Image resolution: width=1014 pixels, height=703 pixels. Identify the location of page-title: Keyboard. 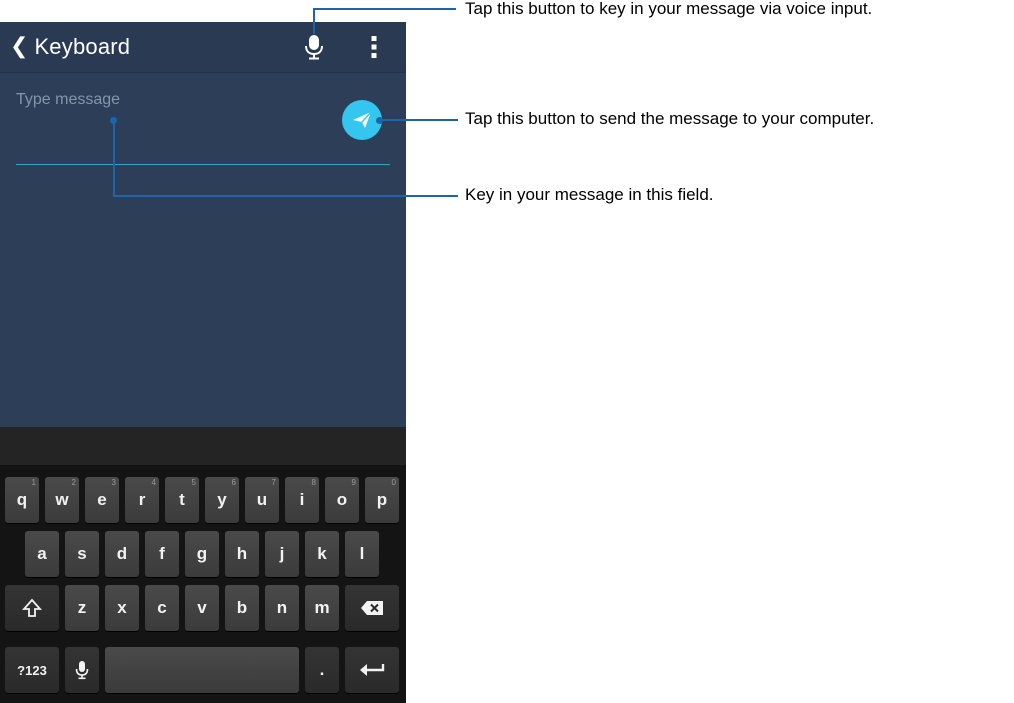
(82, 46).